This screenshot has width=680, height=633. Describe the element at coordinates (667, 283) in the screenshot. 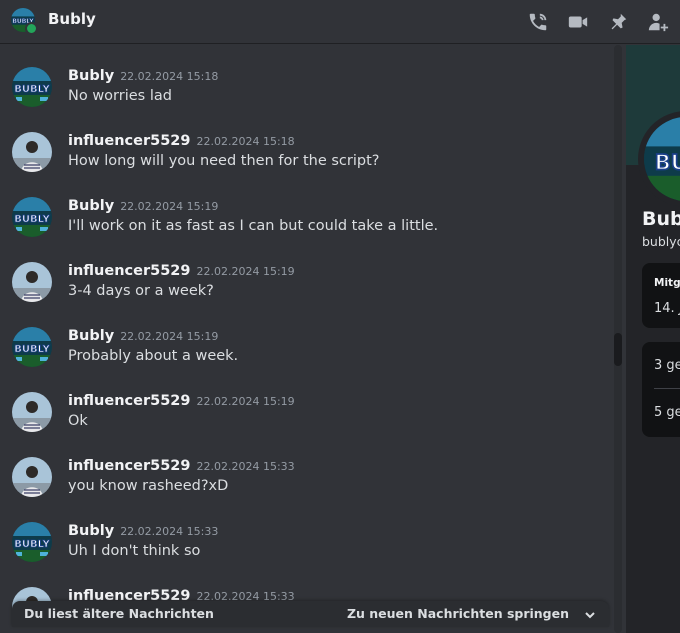

I see `member-since-label: Mitgl` at that location.